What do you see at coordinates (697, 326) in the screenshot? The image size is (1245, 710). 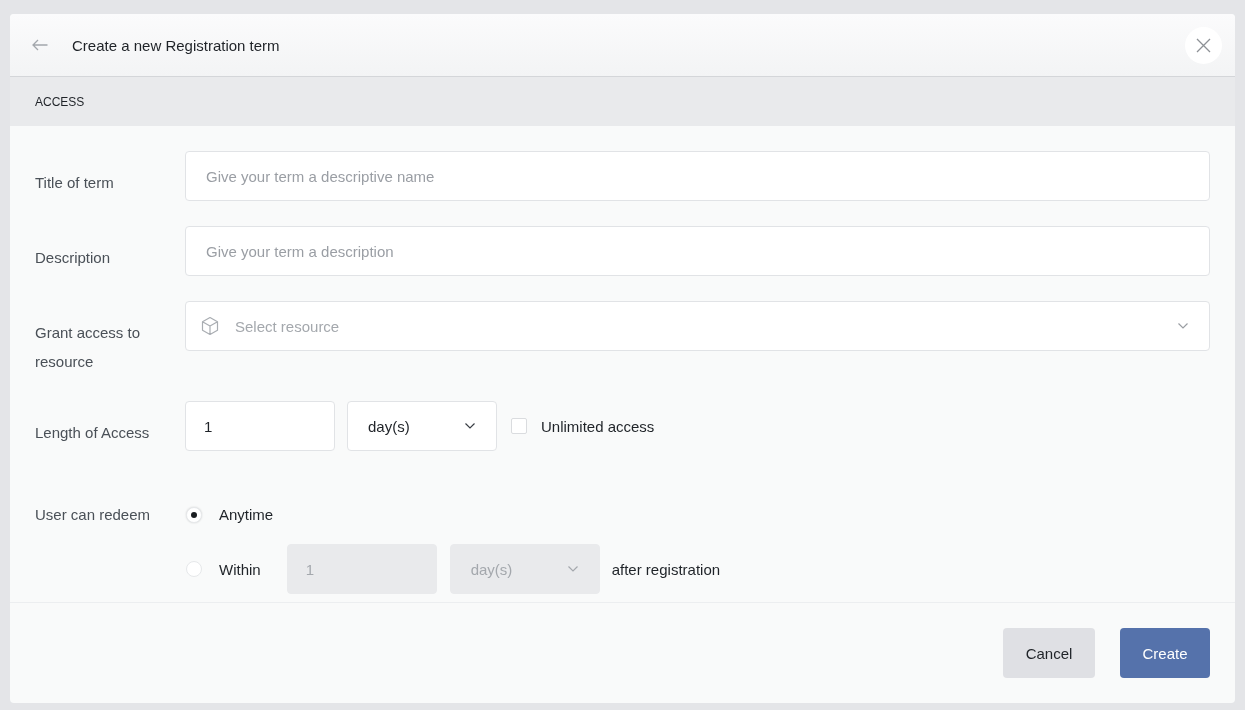 I see `resource-select: Select resource` at bounding box center [697, 326].